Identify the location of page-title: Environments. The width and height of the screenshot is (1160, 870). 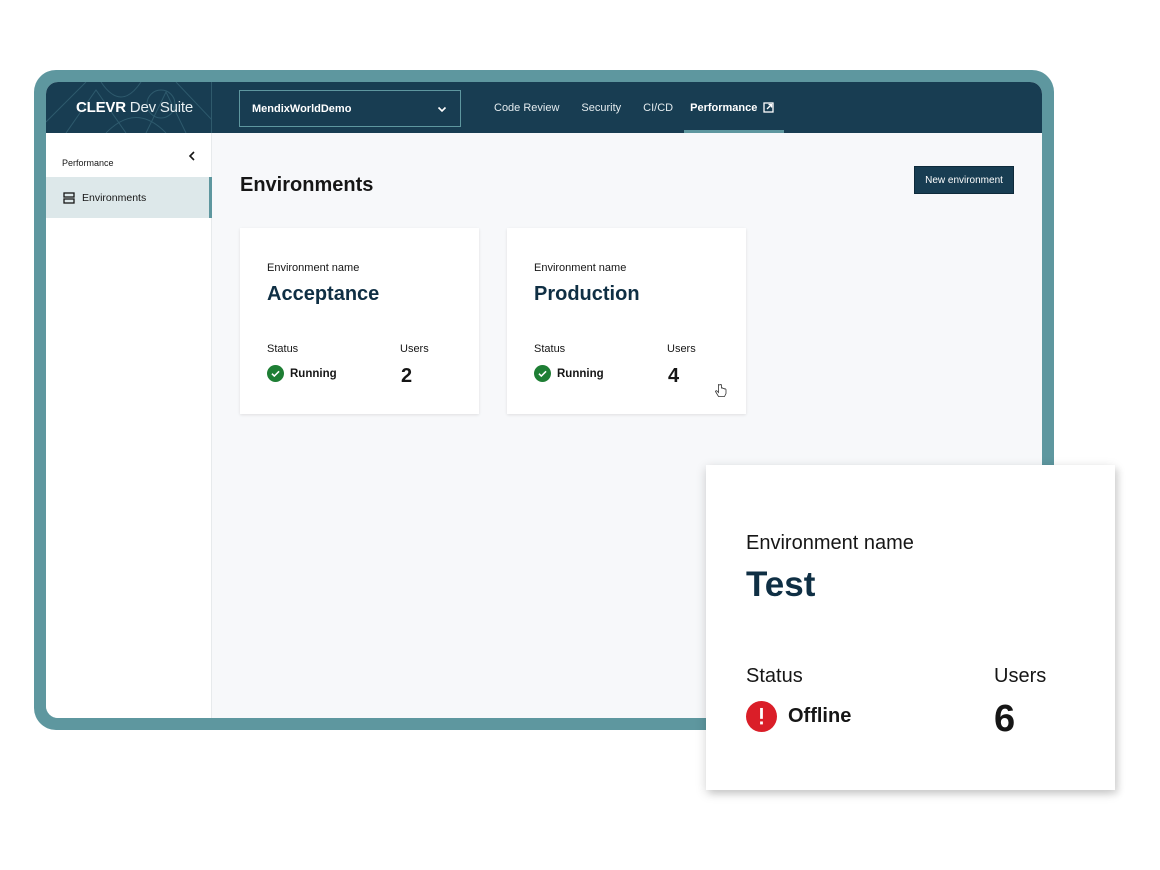
(307, 185).